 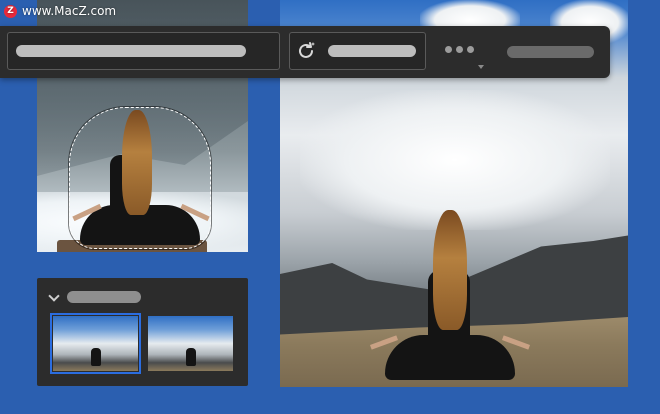 What do you see at coordinates (459, 49) in the screenshot?
I see `more-dots-icon` at bounding box center [459, 49].